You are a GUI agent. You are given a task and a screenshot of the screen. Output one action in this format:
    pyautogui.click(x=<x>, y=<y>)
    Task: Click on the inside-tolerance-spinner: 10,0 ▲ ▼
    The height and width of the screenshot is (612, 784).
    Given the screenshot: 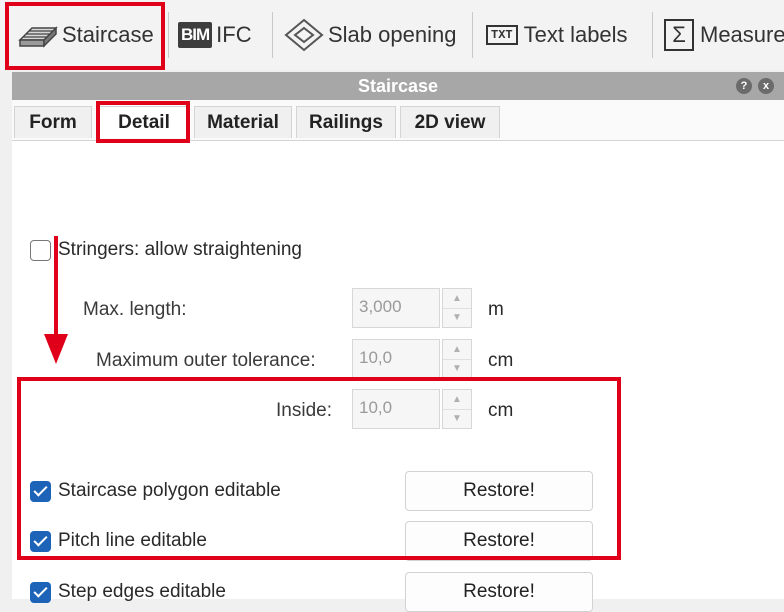 What is the action you would take?
    pyautogui.click(x=413, y=409)
    